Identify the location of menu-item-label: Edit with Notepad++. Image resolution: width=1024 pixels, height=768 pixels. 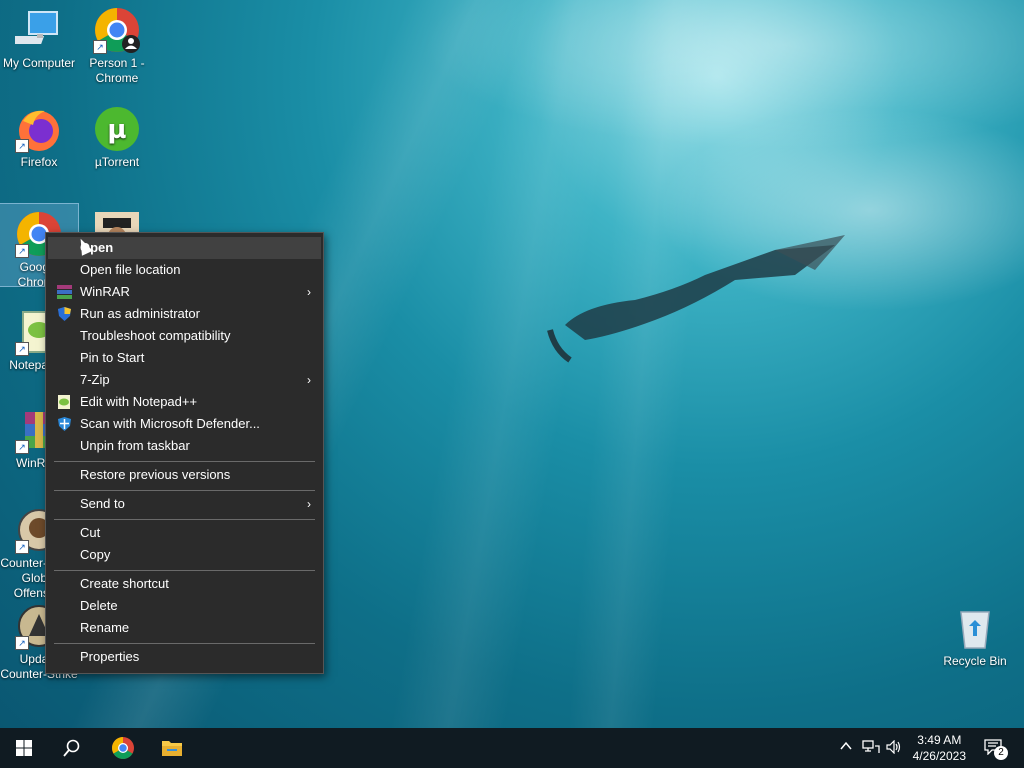
(139, 401).